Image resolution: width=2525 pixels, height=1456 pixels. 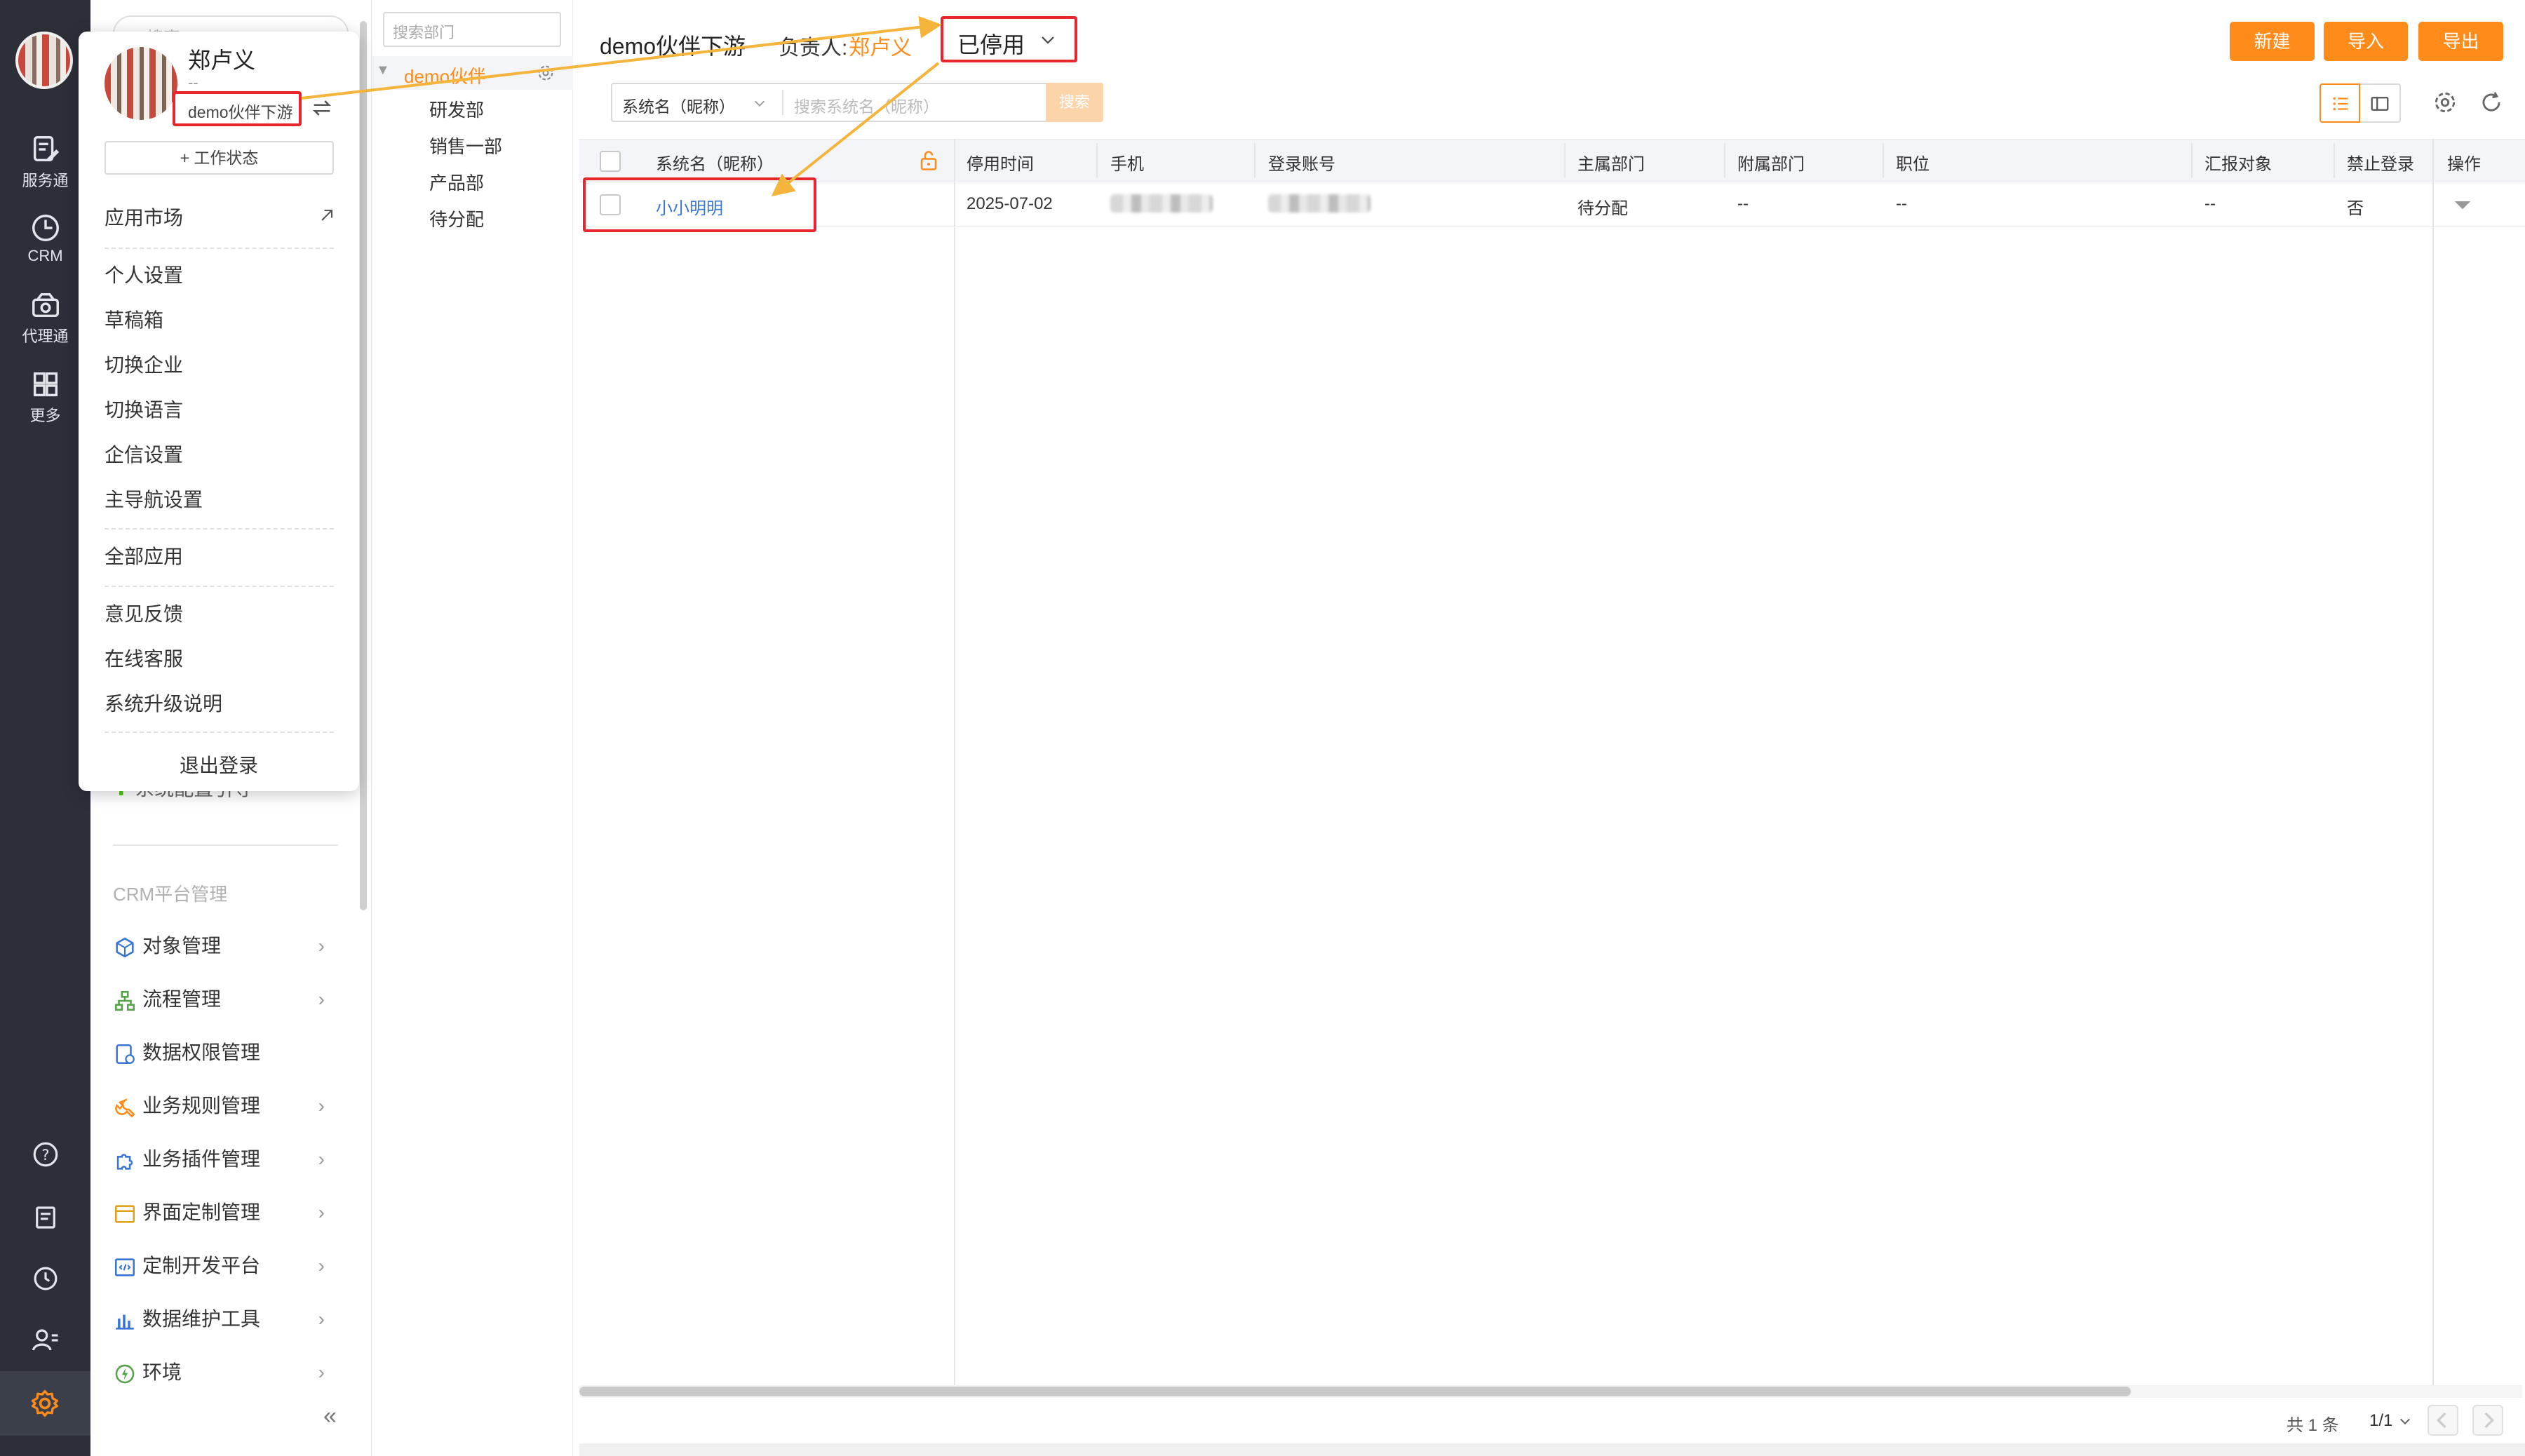 What do you see at coordinates (239, 946) in the screenshot?
I see `sidebar-item-1: 对象管理 ›` at bounding box center [239, 946].